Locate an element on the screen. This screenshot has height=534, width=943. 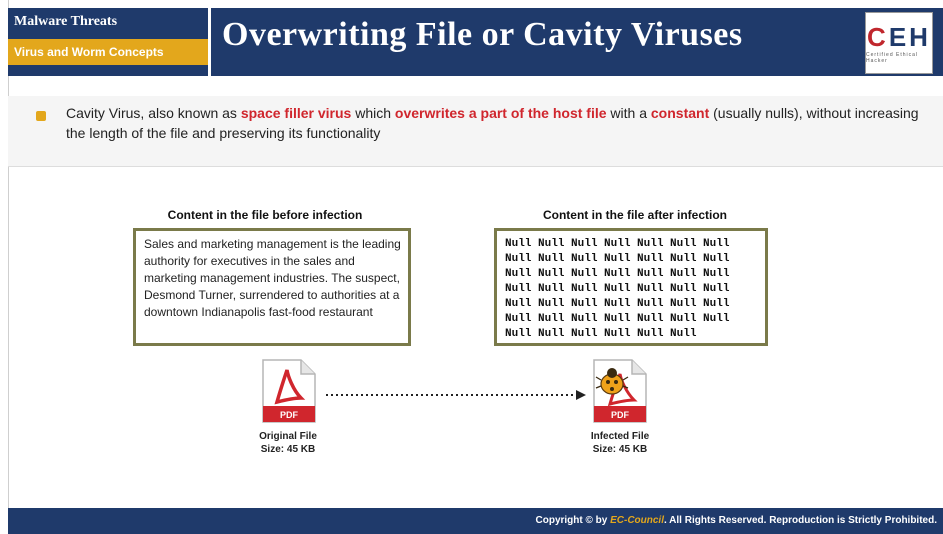
original-pdf-icon: PDF is located at coordinates (289, 391).